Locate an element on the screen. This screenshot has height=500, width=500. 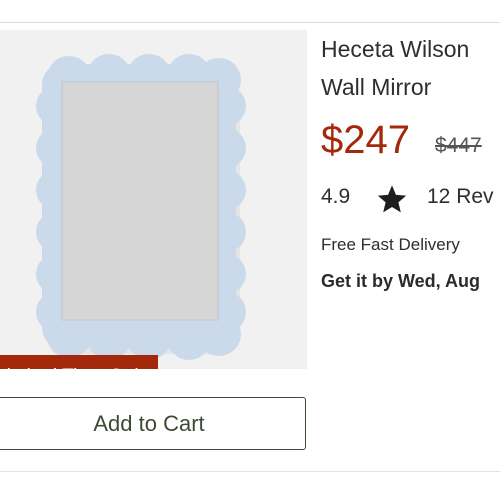
mirror-glass is located at coordinates (140, 201).